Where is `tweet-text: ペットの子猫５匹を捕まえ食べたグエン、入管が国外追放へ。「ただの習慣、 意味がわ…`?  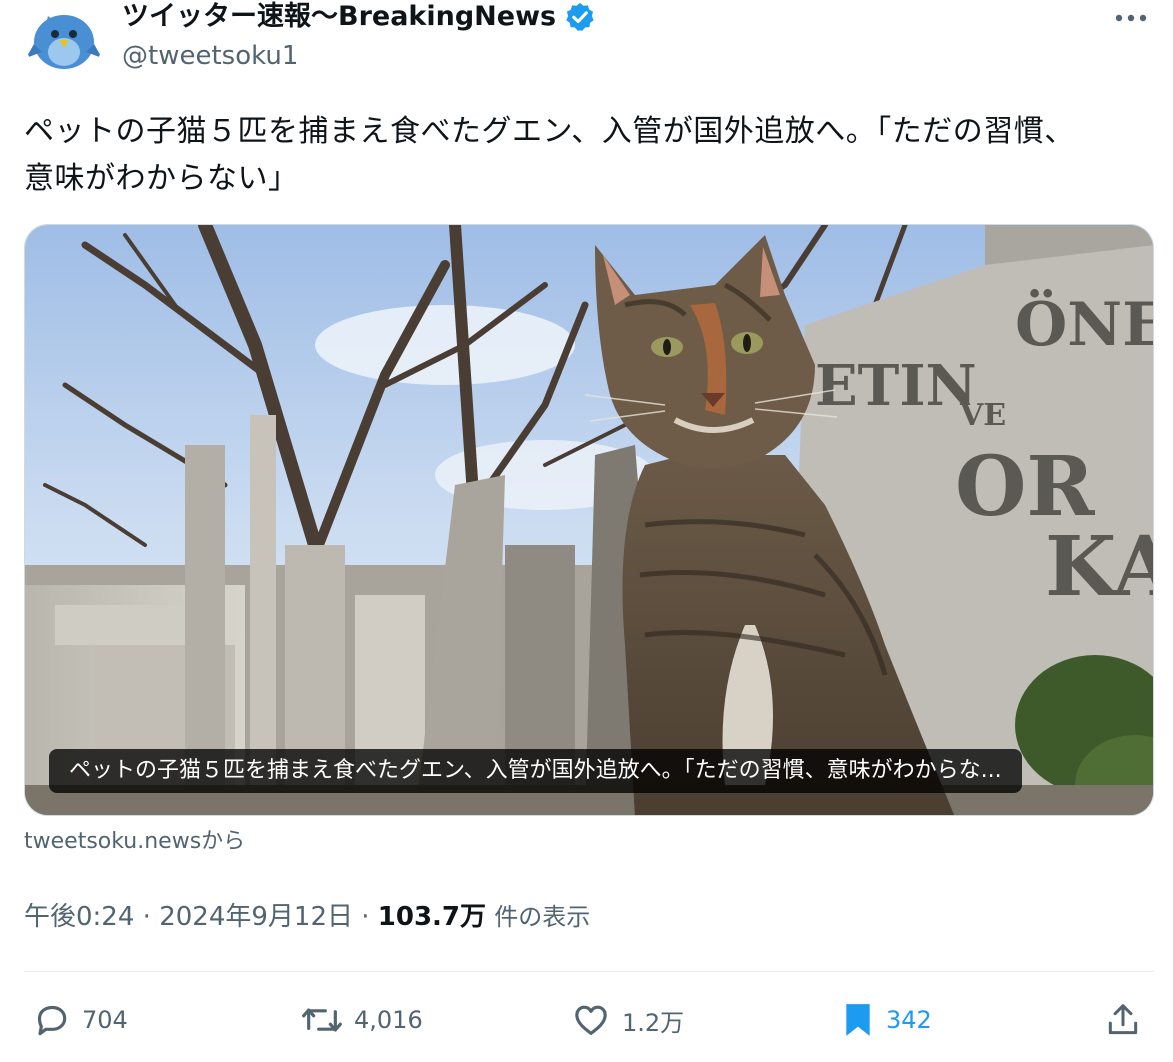 tweet-text: ペットの子猫５匹を捕まえ食べたグエン、入管が国外追放へ。「ただの習慣、 意味がわ… is located at coordinates (584, 155).